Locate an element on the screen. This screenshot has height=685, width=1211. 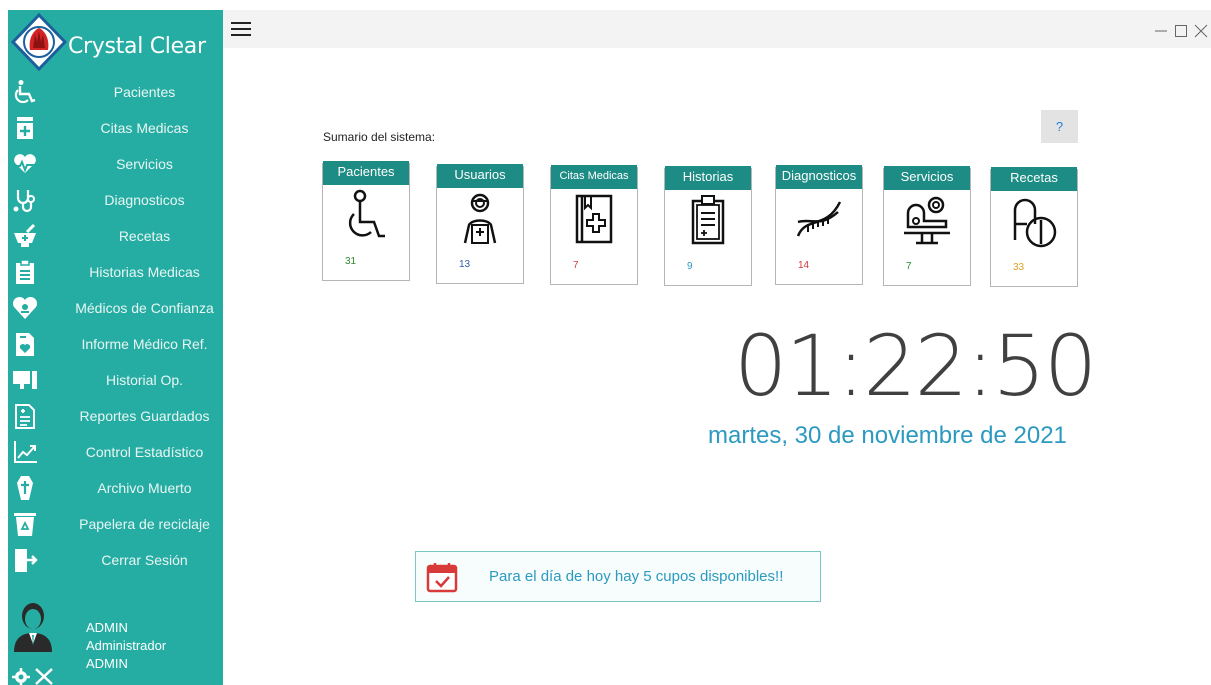
sidebar-item-label: Archivo Muerto is located at coordinates (144, 488).